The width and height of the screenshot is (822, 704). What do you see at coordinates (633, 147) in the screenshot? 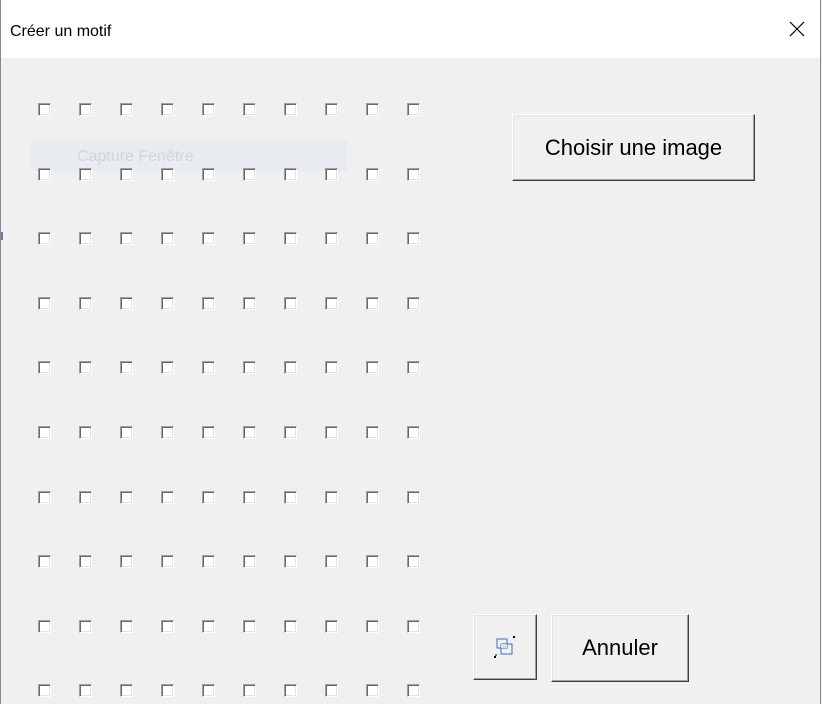
I see `choose-image-button: Choisir une image` at bounding box center [633, 147].